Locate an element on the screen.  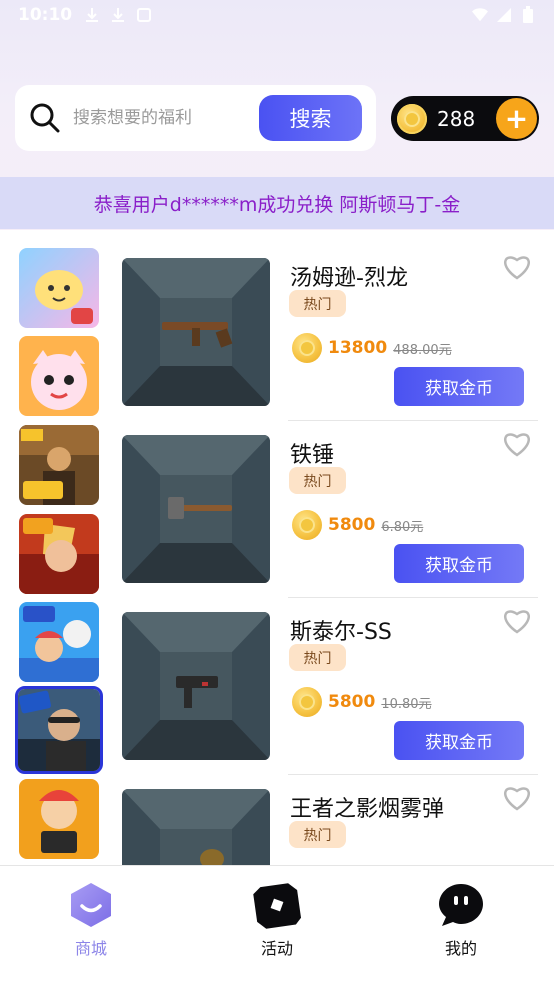
wifi-icon is located at coordinates (480, 15).